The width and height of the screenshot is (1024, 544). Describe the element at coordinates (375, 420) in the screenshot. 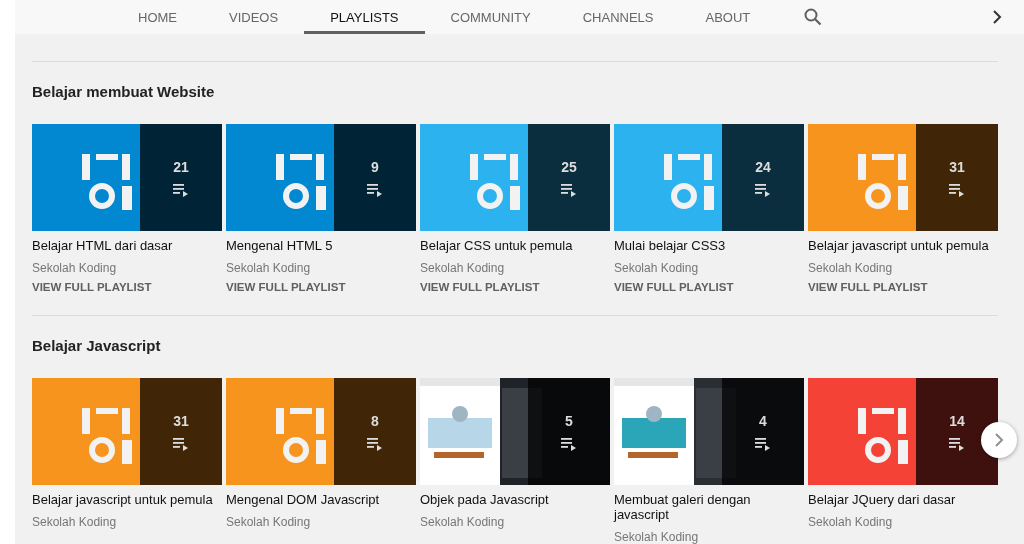

I see `video-count: 8` at that location.